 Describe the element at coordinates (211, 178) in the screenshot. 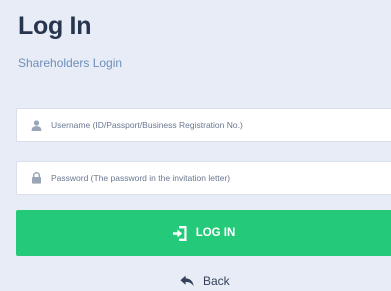

I see `password-input` at that location.